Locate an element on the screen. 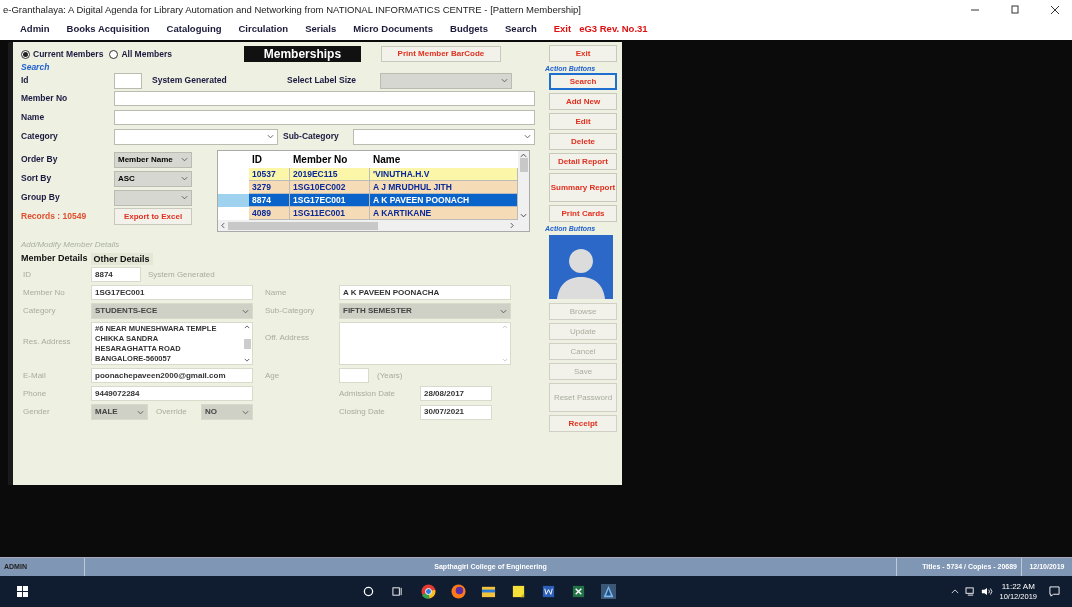 The width and height of the screenshot is (1072, 607). chevron-up-icon is located at coordinates (955, 591).